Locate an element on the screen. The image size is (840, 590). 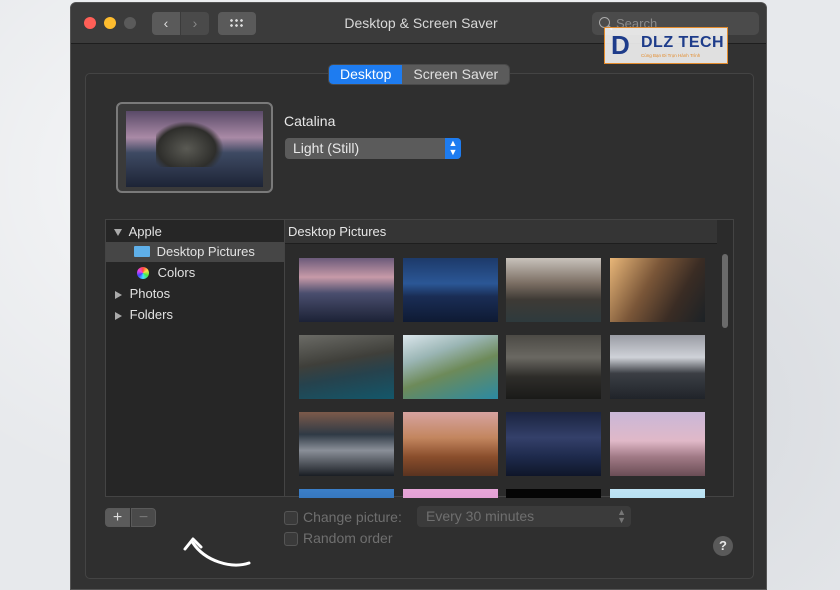
thumbnail-blue-gradient is located at coordinates (346, 493).